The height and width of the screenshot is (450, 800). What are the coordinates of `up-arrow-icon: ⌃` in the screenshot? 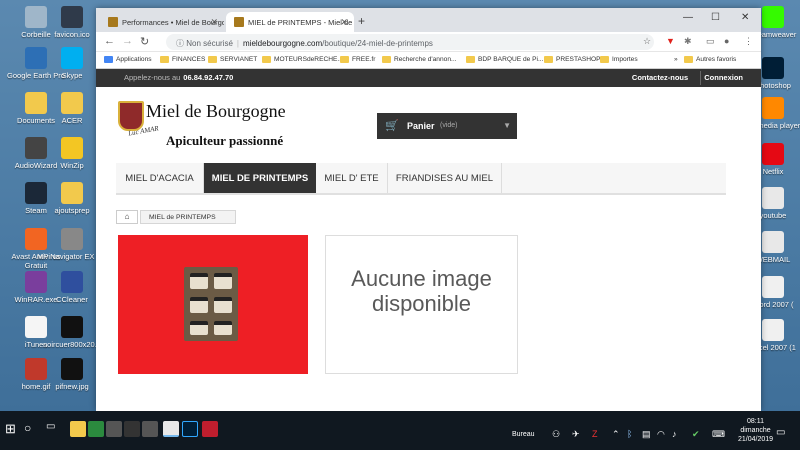 It's located at (616, 434).